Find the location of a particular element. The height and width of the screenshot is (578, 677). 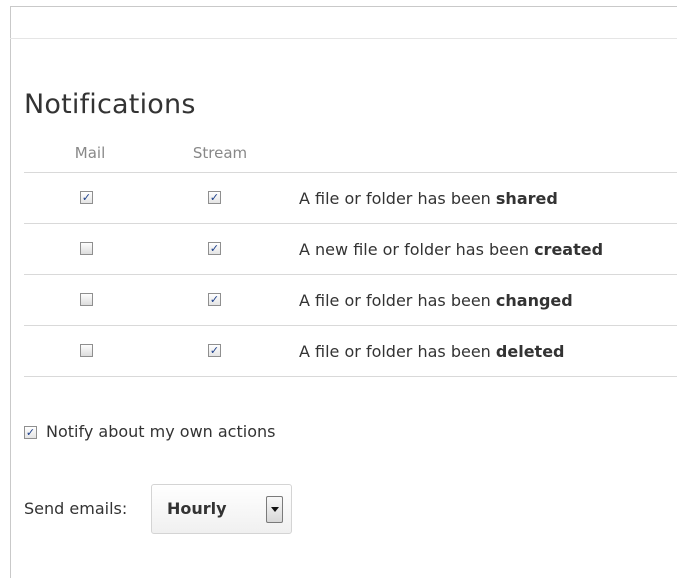

stream-checkbox-shared: ✓ is located at coordinates (214, 197).